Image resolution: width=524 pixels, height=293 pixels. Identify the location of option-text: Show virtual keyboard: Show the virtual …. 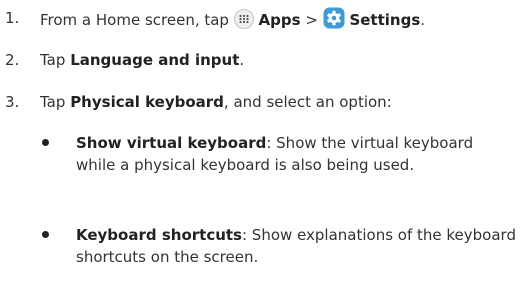
(296, 154).